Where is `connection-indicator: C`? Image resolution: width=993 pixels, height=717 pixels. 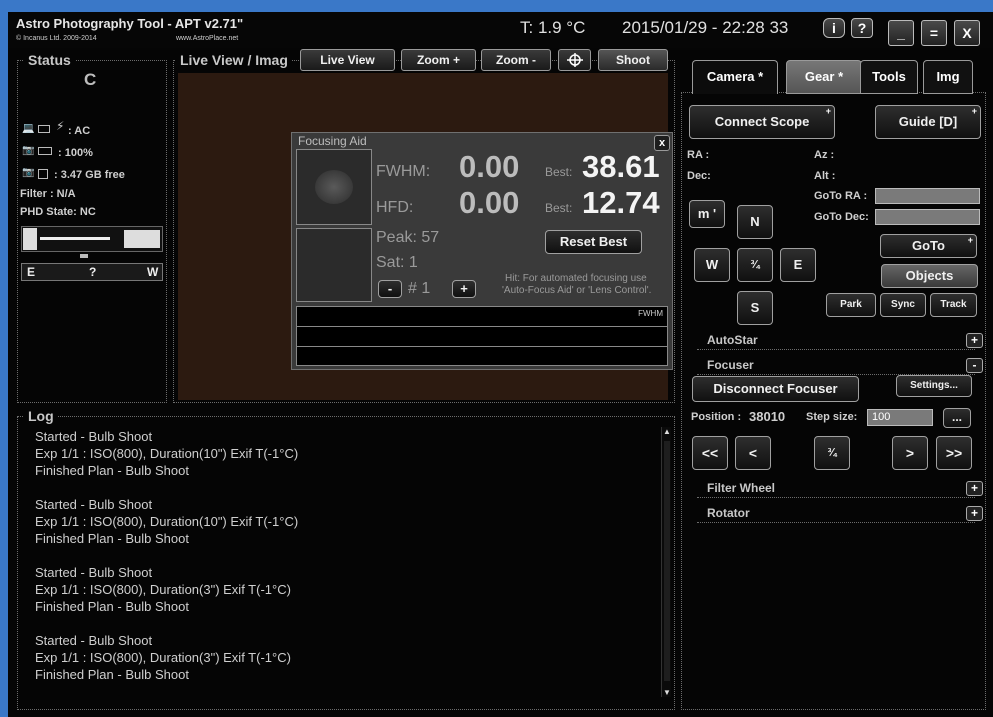 connection-indicator: C is located at coordinates (90, 79).